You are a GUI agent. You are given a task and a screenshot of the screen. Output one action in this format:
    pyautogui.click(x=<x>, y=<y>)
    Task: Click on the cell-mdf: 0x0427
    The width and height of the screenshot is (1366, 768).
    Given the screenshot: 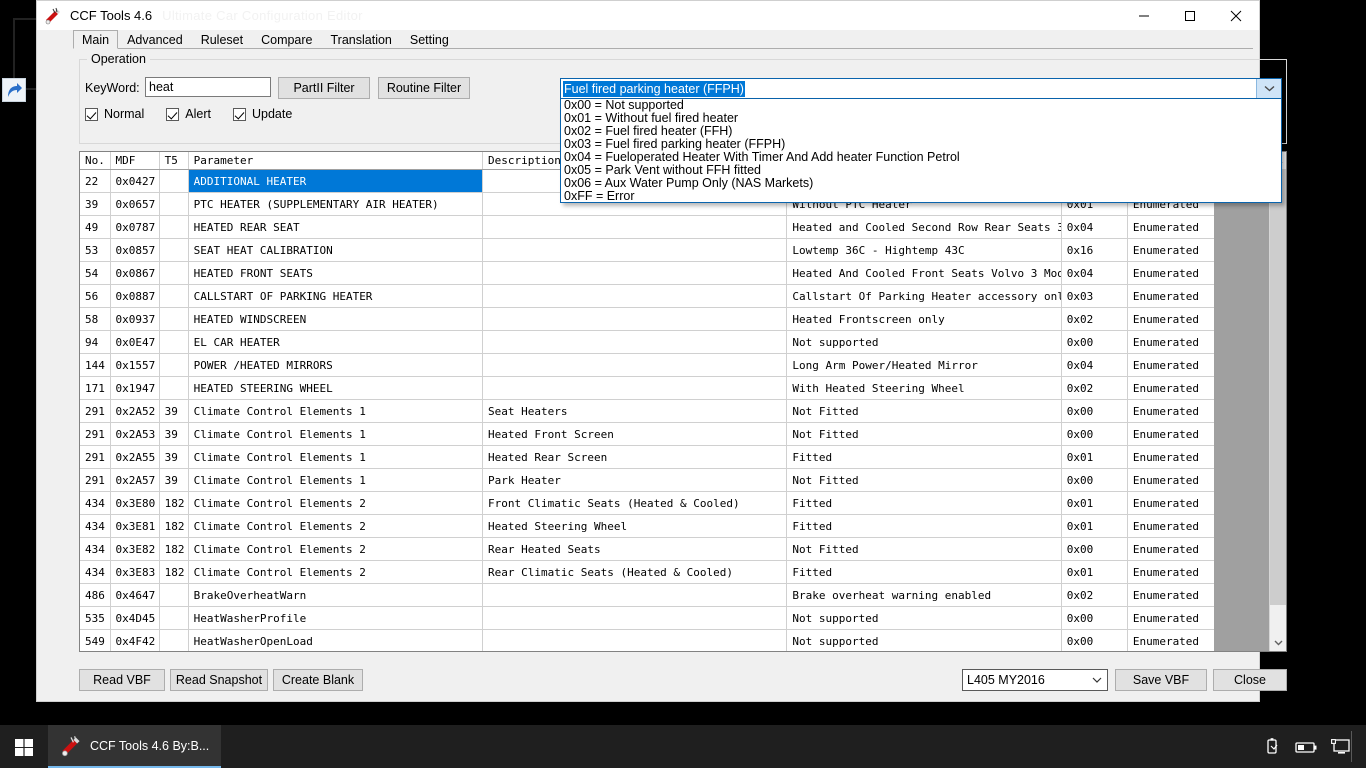 What is the action you would take?
    pyautogui.click(x=135, y=181)
    